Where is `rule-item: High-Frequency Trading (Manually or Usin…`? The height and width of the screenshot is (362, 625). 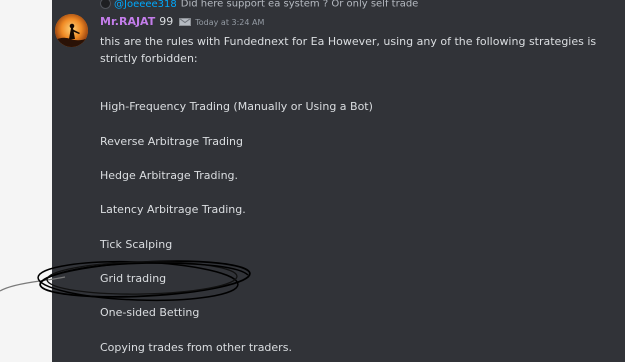
rule-item: High-Frequency Trading (Manually or Usin… is located at coordinates (236, 106).